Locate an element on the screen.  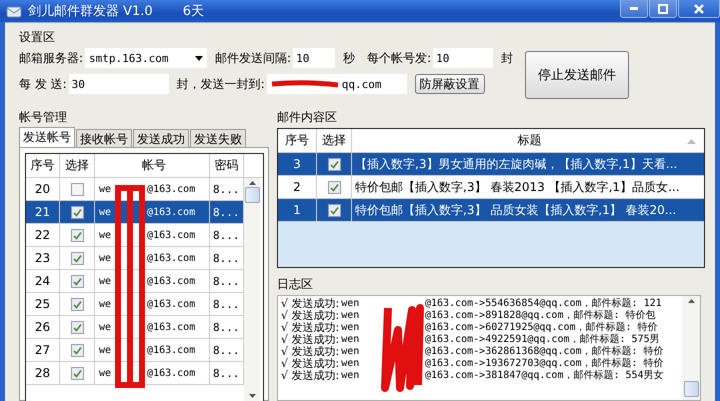
field-label: 邮件发送间隔: is located at coordinates (253, 58).